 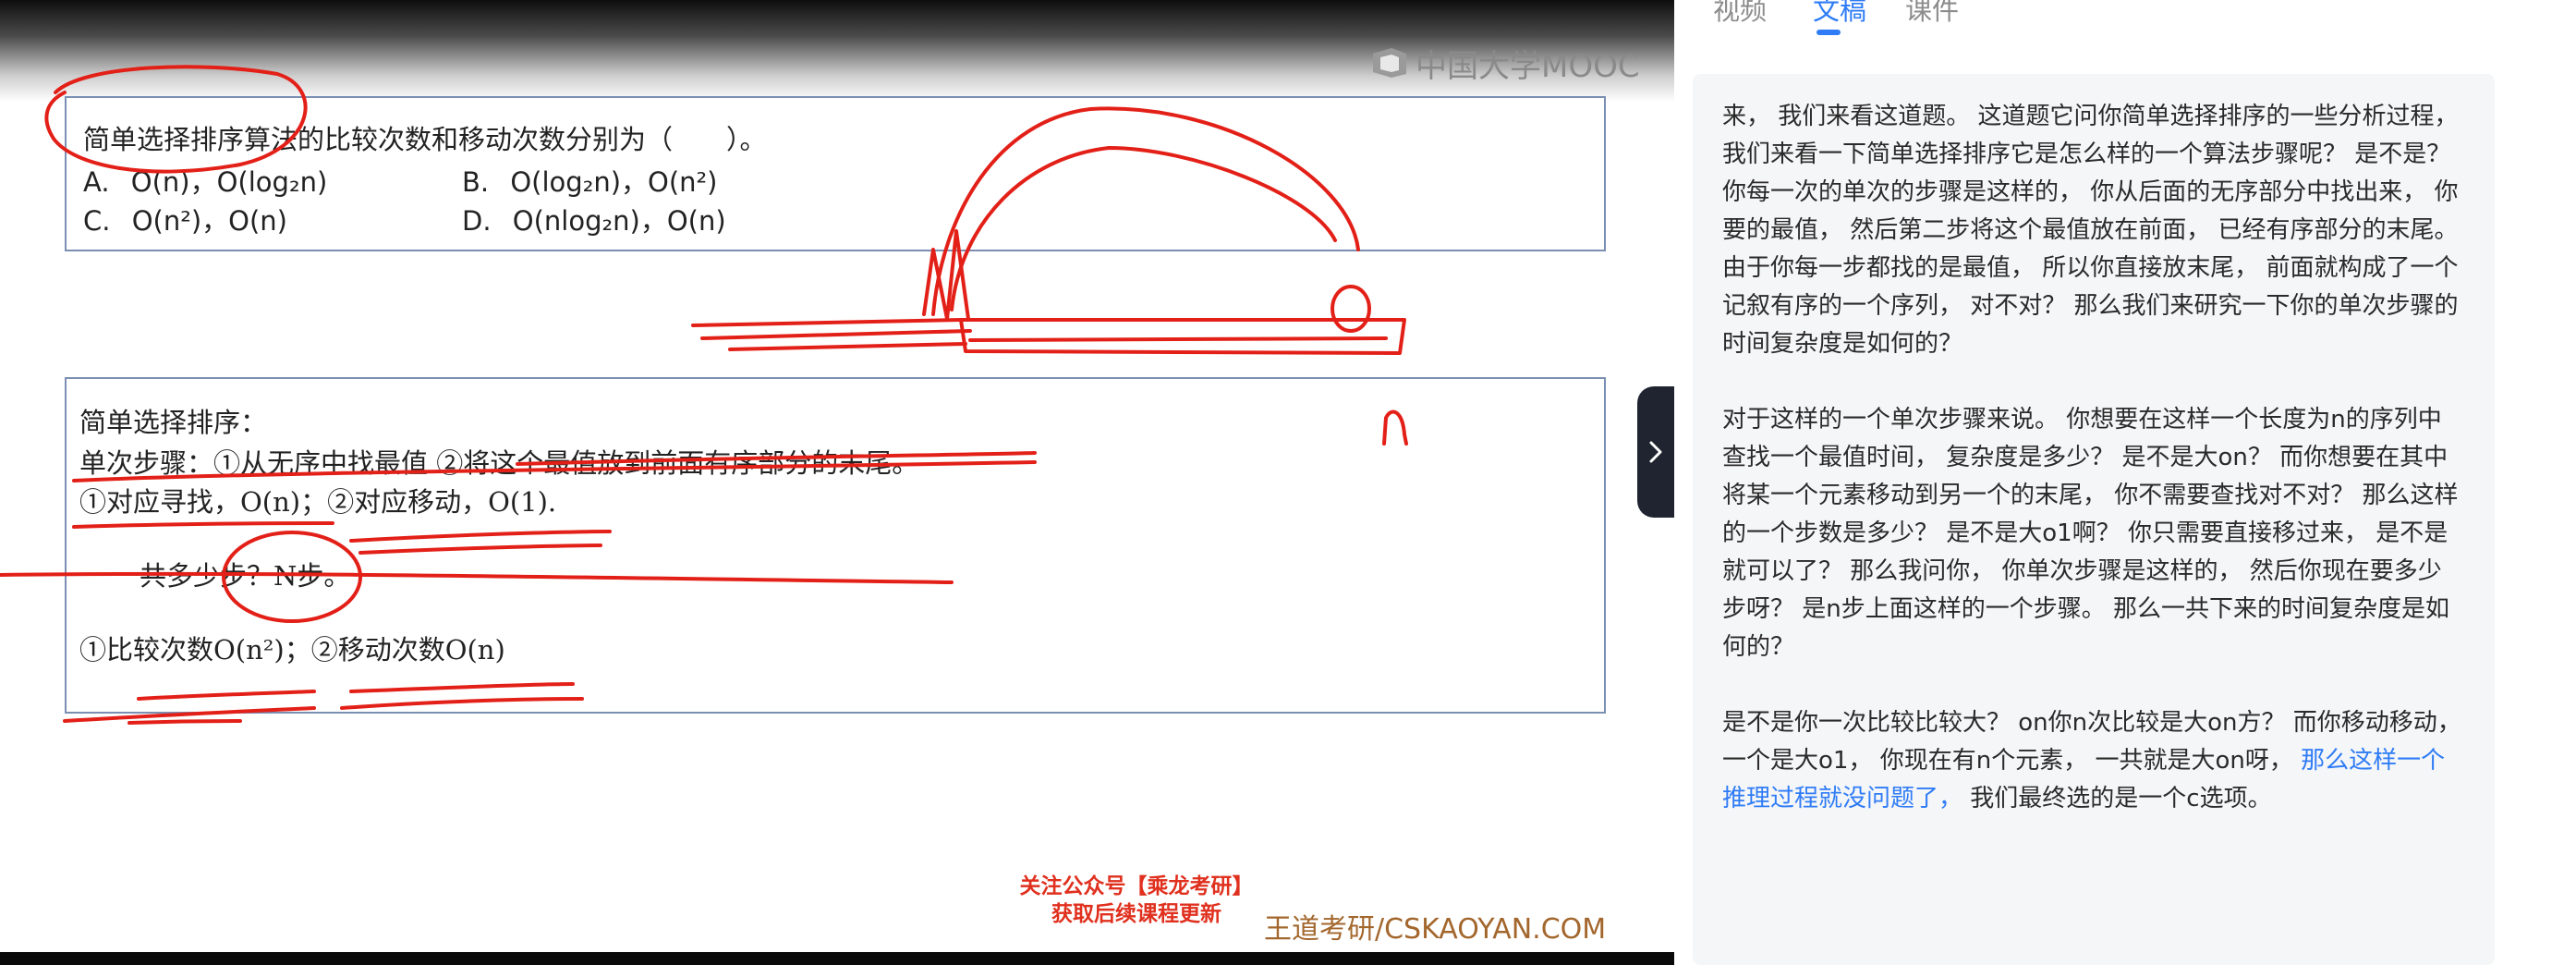 I want to click on tab-video: 视频, so click(x=1740, y=14).